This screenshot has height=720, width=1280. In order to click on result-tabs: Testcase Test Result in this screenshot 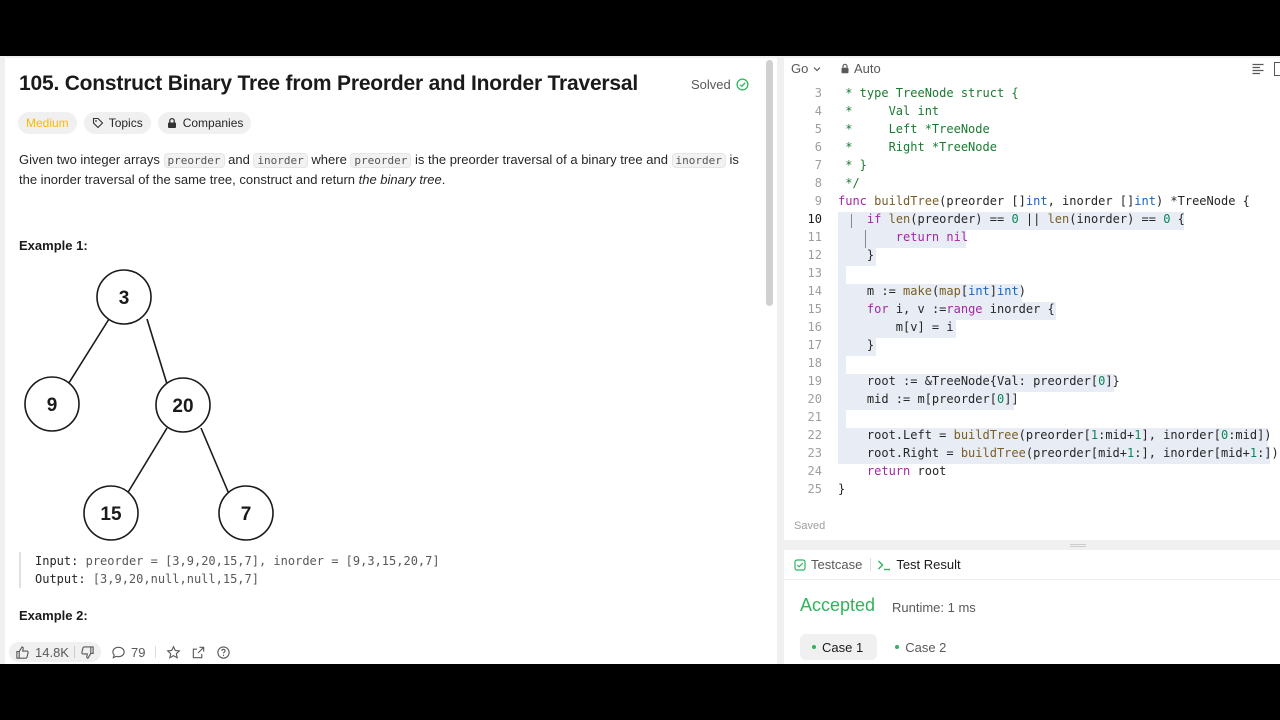, I will do `click(1032, 565)`.